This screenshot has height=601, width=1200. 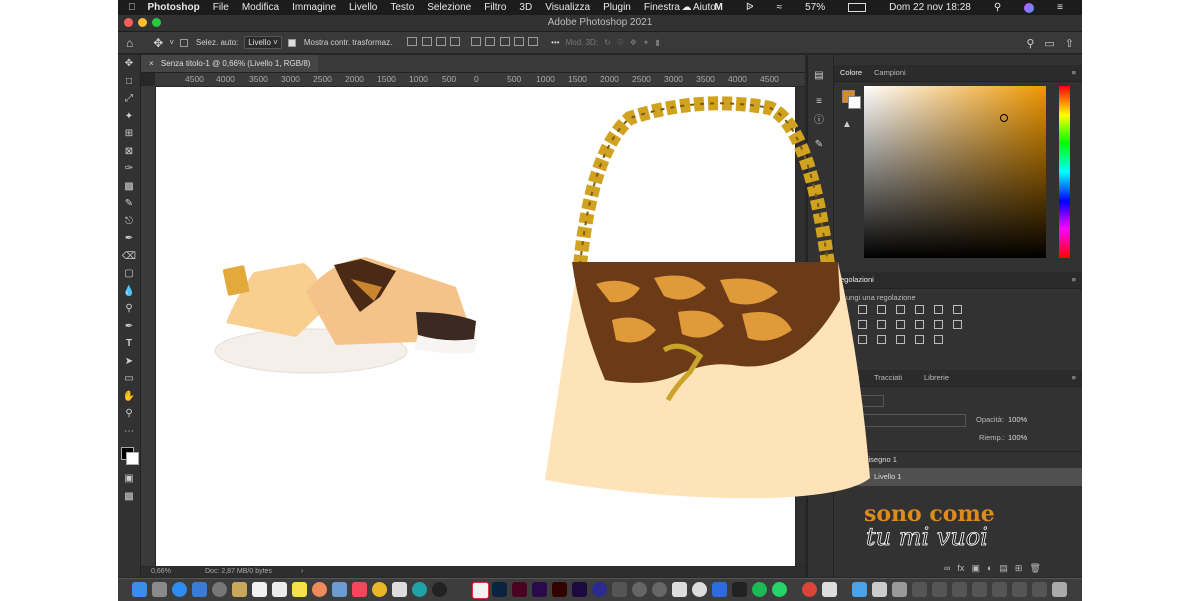 I want to click on panel-menu-icon: ≡, so click(x=1074, y=279).